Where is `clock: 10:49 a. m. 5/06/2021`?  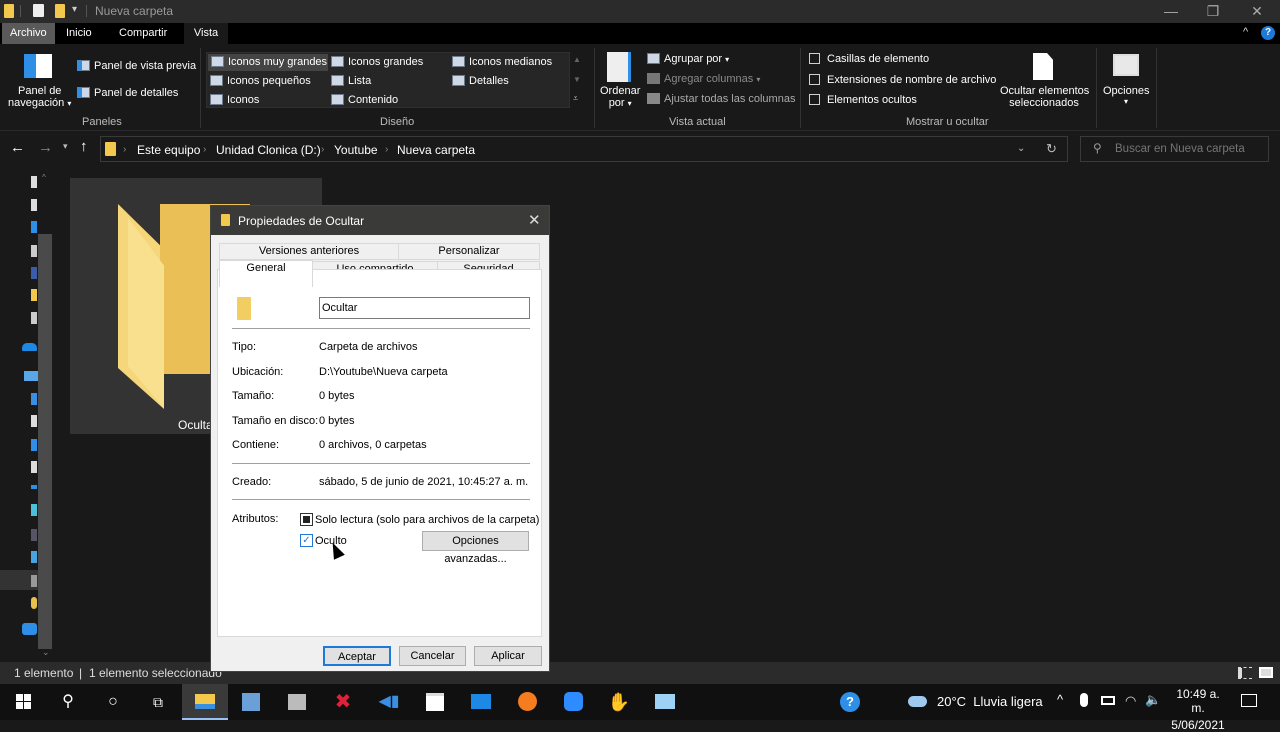 clock: 10:49 a. m. 5/06/2021 is located at coordinates (1198, 709).